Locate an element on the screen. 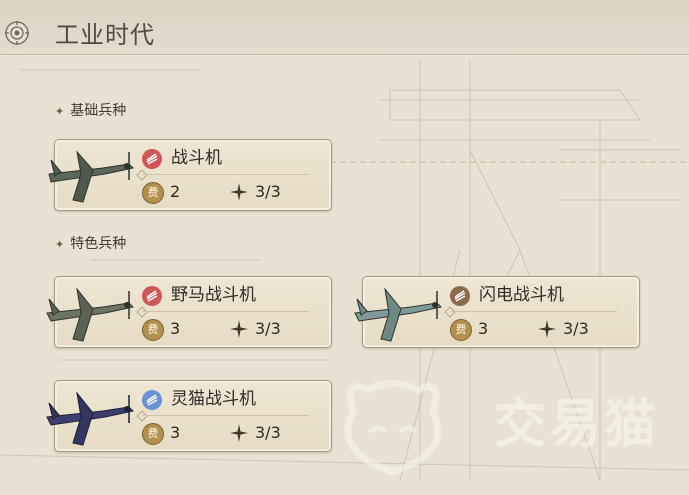  compass-gear-icon is located at coordinates (17, 33).